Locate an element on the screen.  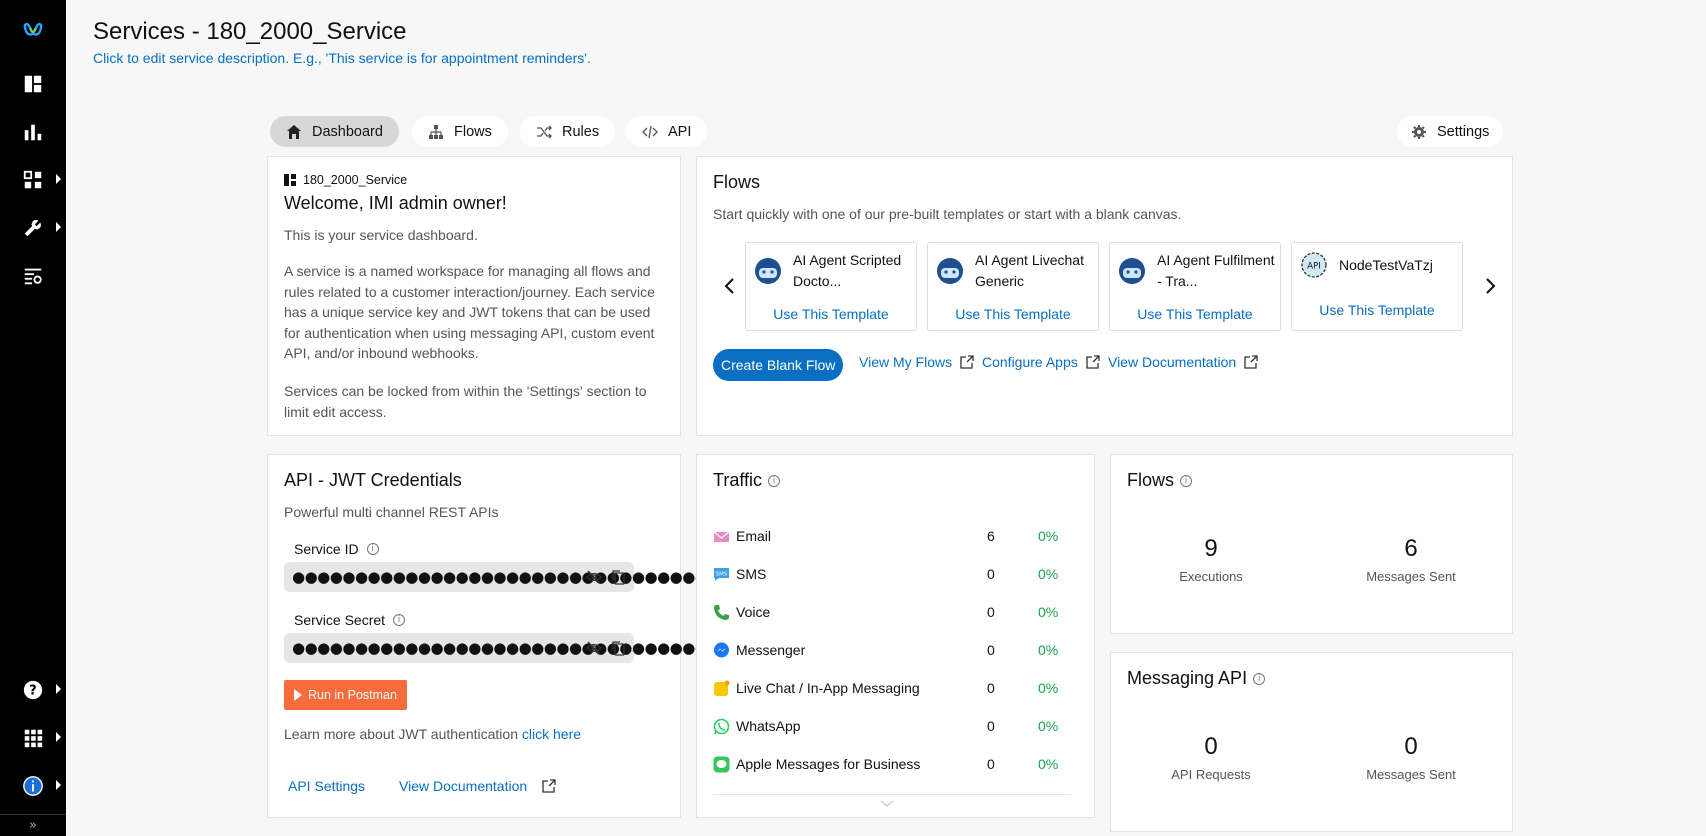
channel-label: SMS is located at coordinates (751, 574).